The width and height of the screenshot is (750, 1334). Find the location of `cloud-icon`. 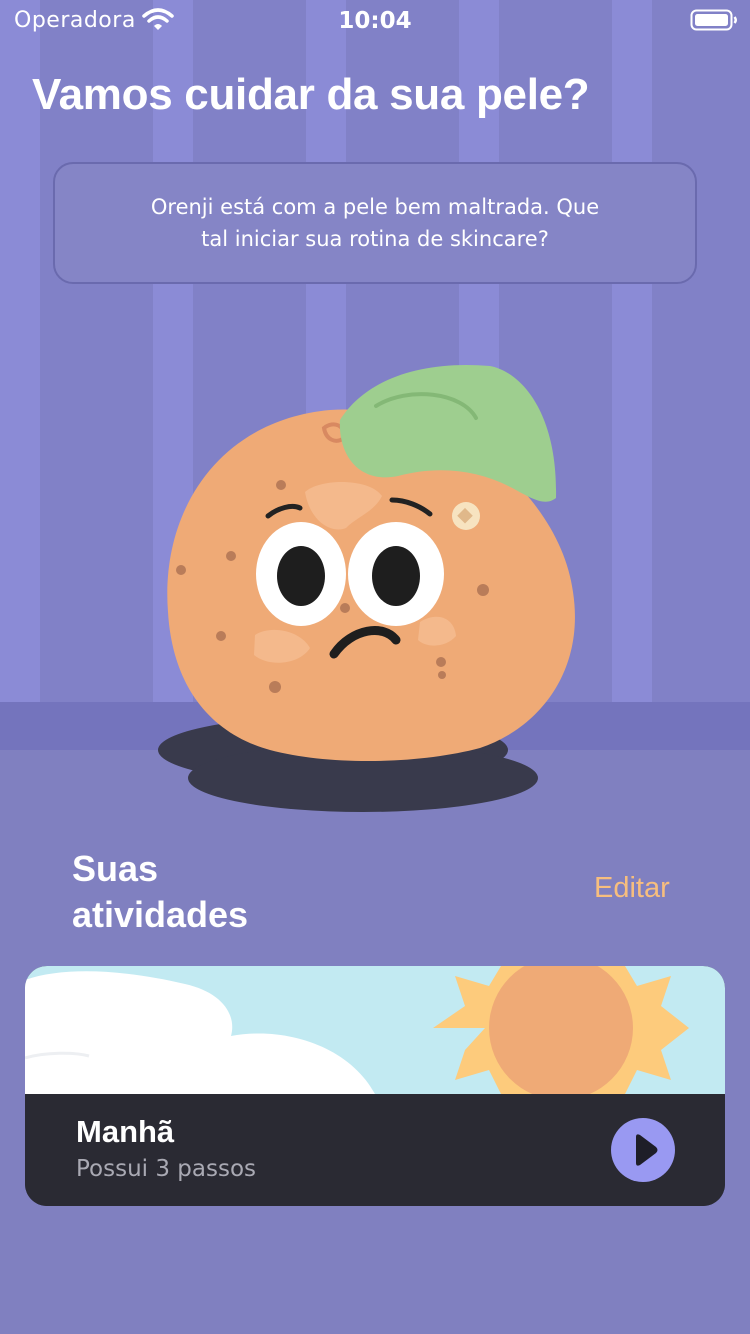

cloud-icon is located at coordinates (200, 1032).